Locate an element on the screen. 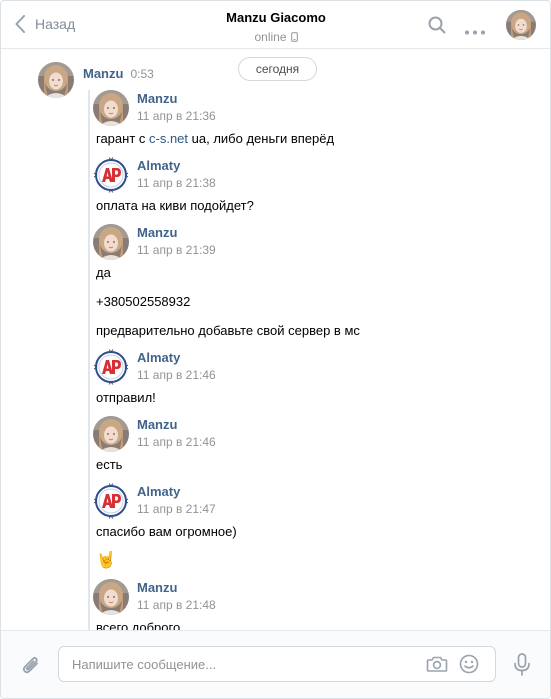 This screenshot has height=699, width=551. message-text-part: гарант с is located at coordinates (123, 138).